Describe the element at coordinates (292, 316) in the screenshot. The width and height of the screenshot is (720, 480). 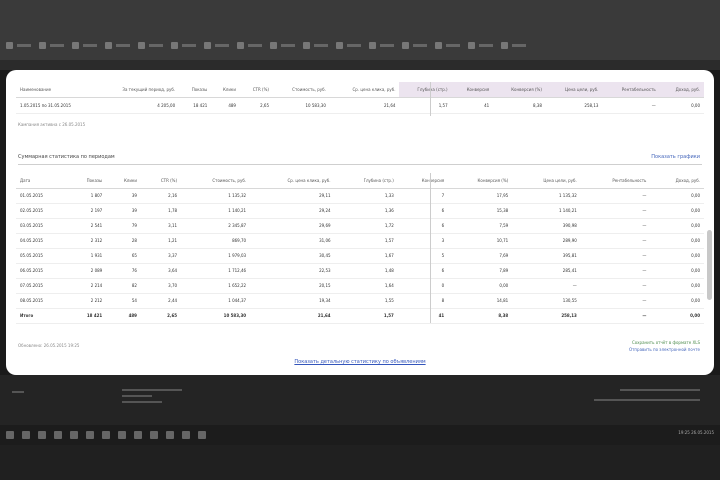
I see `table-cell: 21,64` at that location.